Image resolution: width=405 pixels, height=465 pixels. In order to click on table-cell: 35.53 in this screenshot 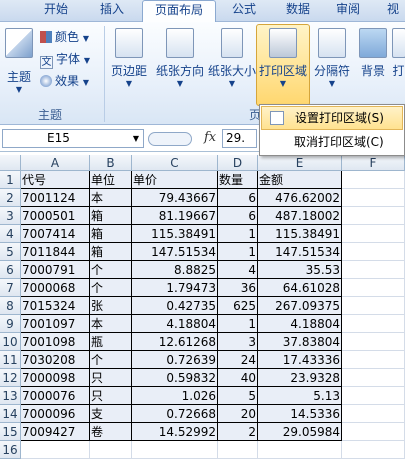, I will do `click(300, 270)`.